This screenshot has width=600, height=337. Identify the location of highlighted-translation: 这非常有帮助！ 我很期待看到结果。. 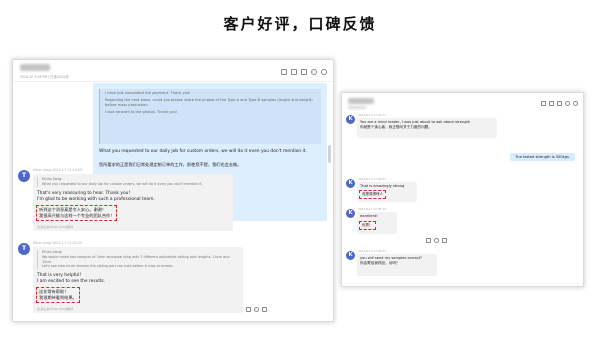
(58, 295).